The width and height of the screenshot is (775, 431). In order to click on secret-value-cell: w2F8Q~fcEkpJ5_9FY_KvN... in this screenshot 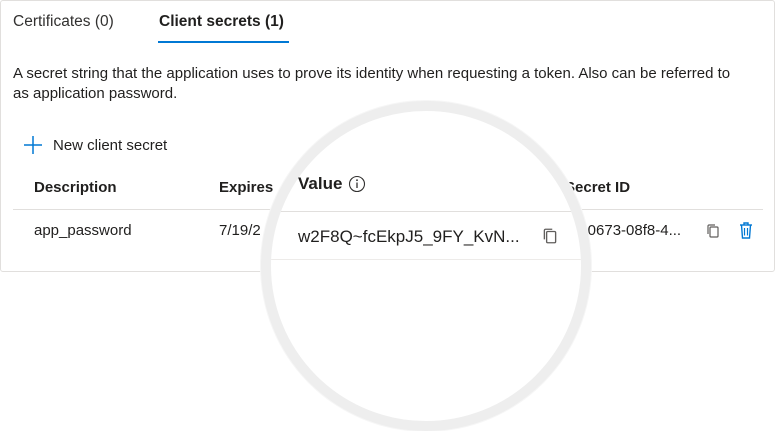, I will do `click(409, 236)`.